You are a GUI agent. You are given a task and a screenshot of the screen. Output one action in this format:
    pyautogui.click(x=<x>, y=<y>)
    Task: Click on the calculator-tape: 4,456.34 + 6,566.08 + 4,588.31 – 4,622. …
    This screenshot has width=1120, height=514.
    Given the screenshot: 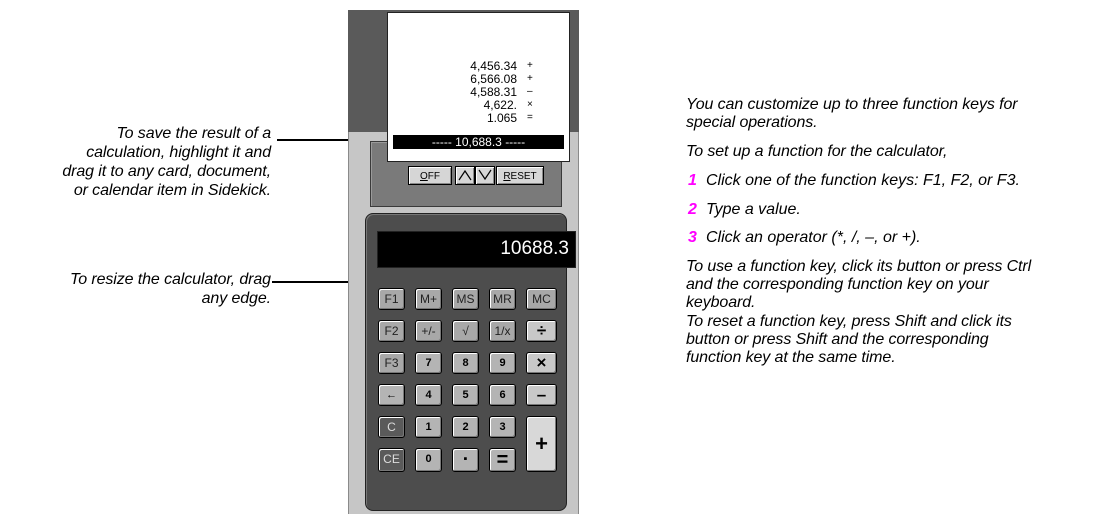 What is the action you would take?
    pyautogui.click(x=478, y=87)
    